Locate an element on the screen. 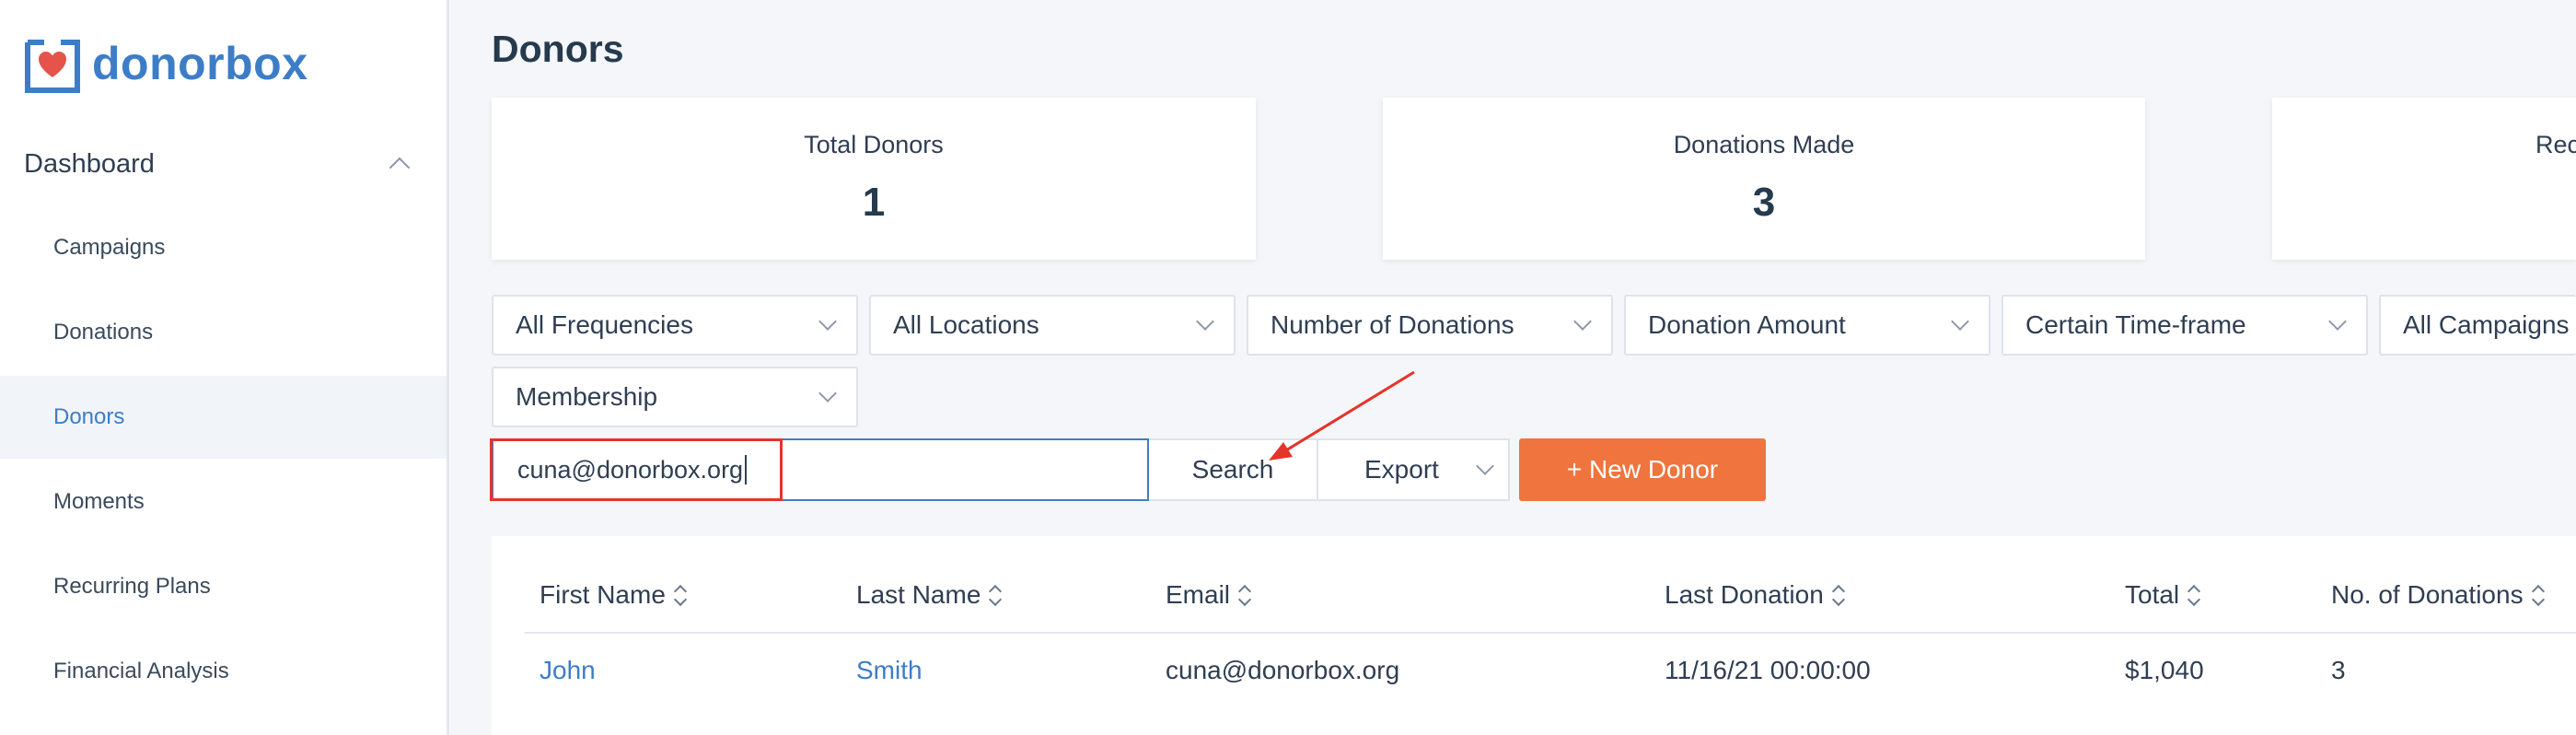 The width and height of the screenshot is (2576, 735). sidebar-item-moments: Moments is located at coordinates (223, 502).